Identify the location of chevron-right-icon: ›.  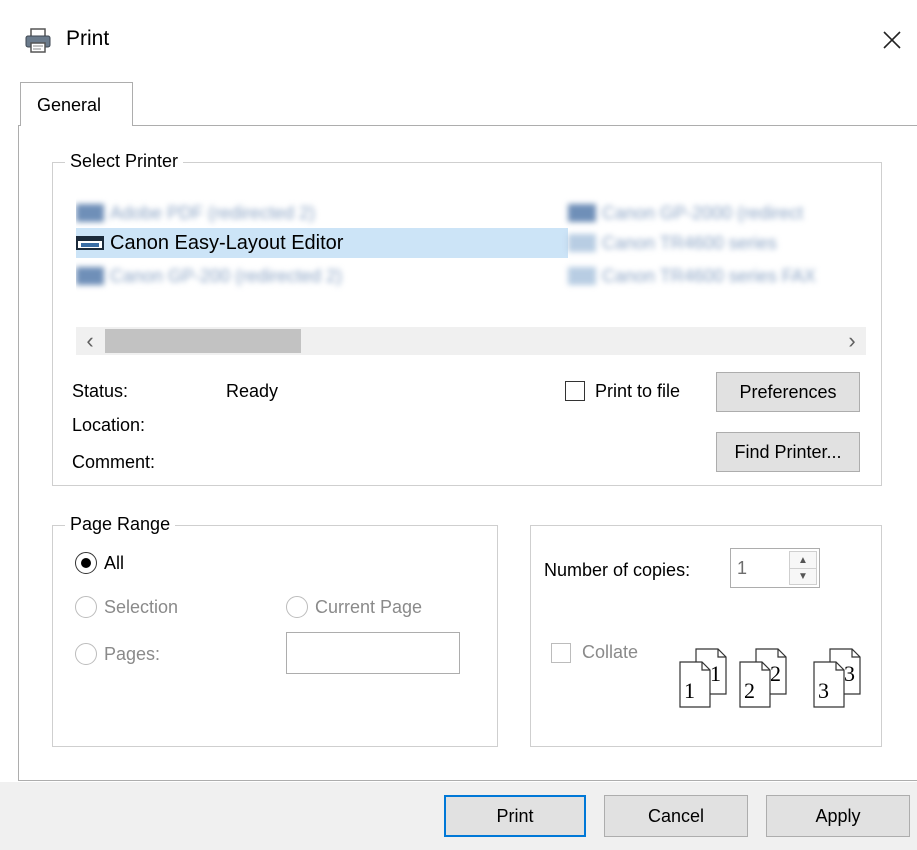
(852, 340).